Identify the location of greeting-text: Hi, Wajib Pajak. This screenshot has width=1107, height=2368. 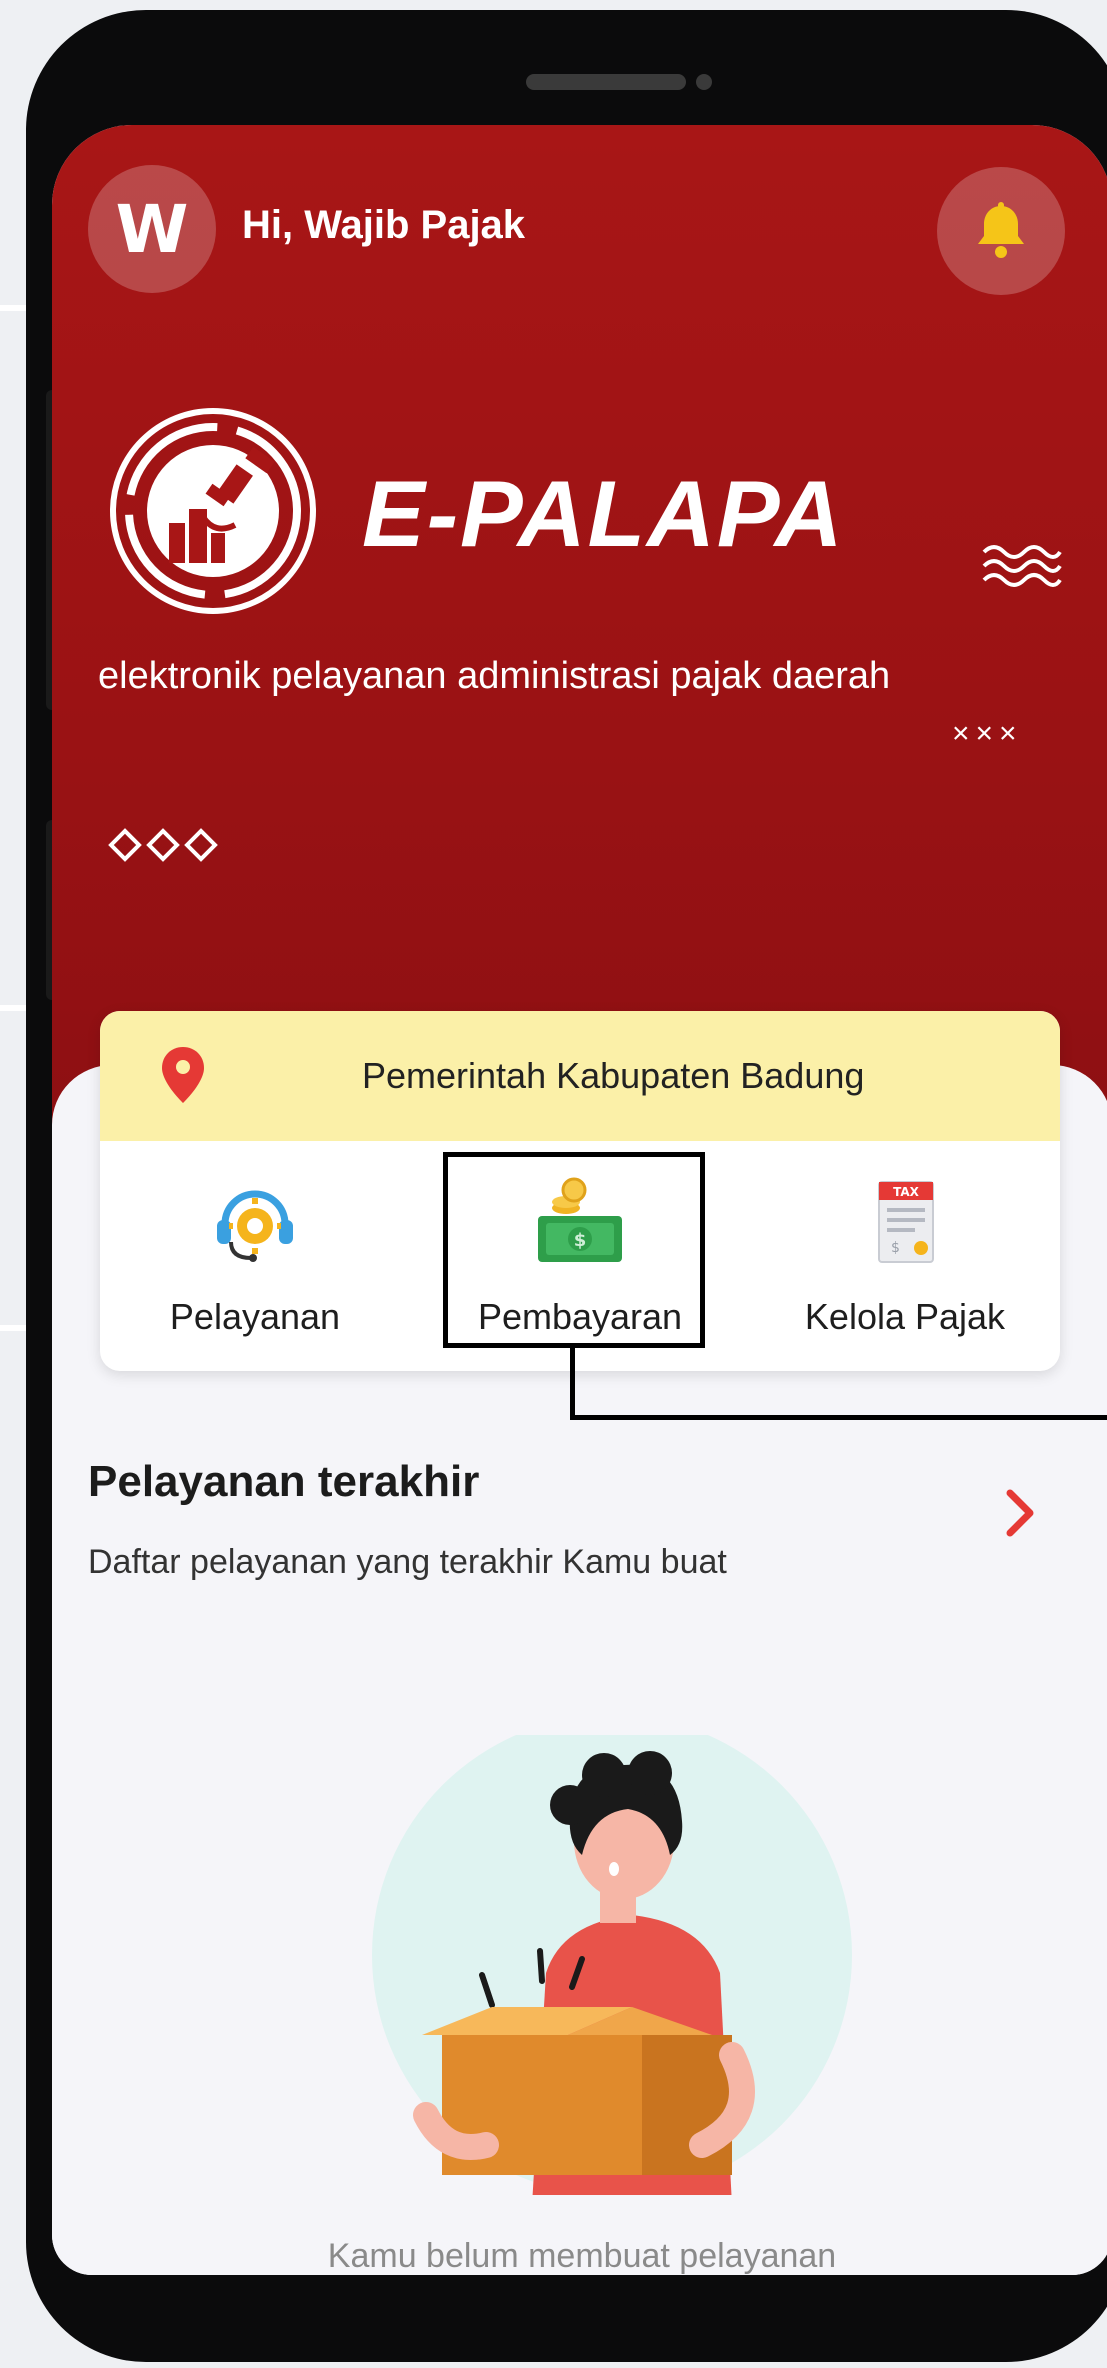
(384, 225).